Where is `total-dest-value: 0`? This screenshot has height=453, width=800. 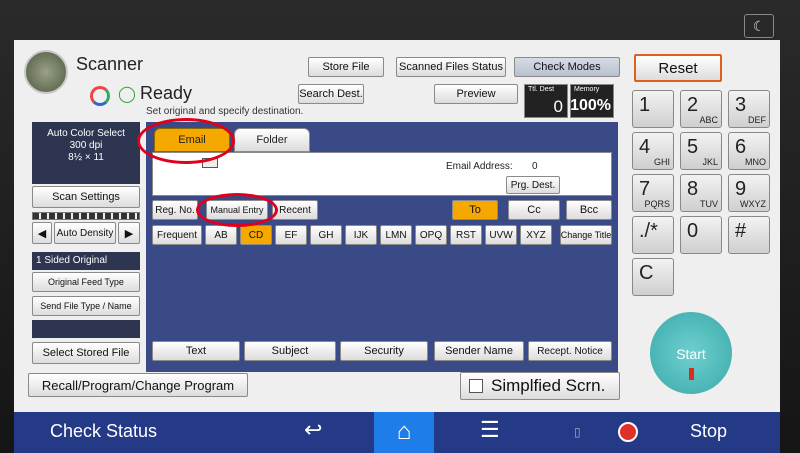 total-dest-value: 0 is located at coordinates (558, 106).